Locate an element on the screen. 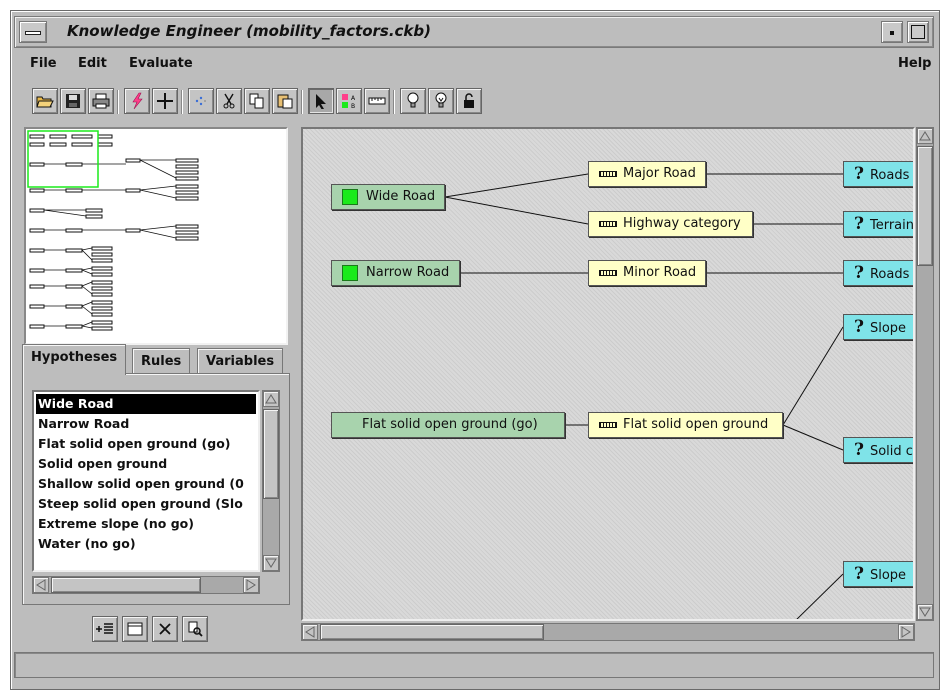 This screenshot has height=693, width=951. node-slope-1: ? Slope is located at coordinates (878, 327).